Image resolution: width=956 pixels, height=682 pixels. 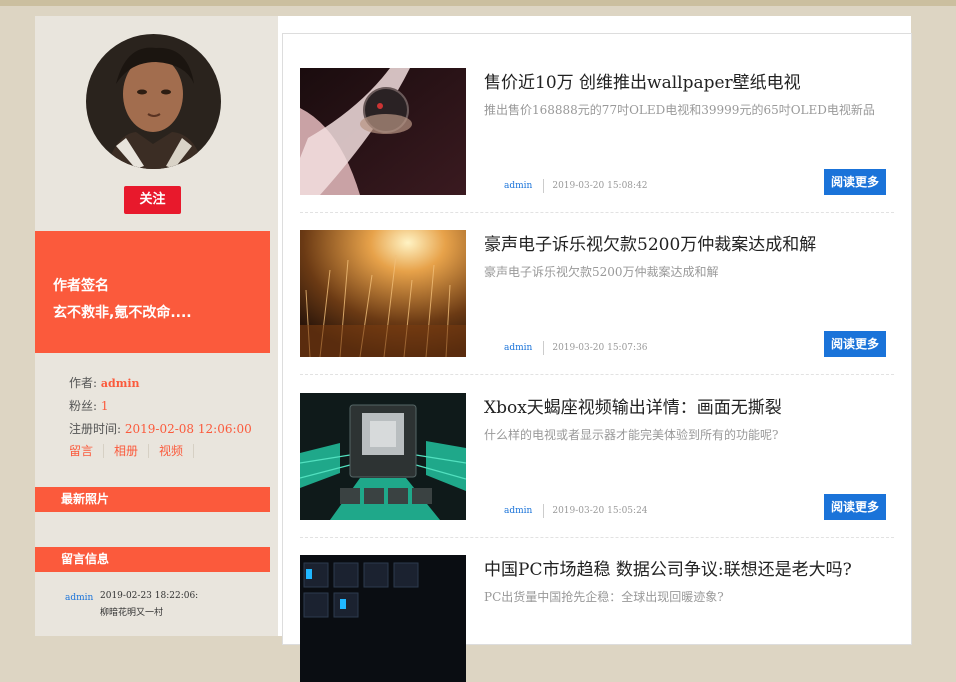 I want to click on article-meta: admin 2019-03-20 15:07:36, so click(x=576, y=348).